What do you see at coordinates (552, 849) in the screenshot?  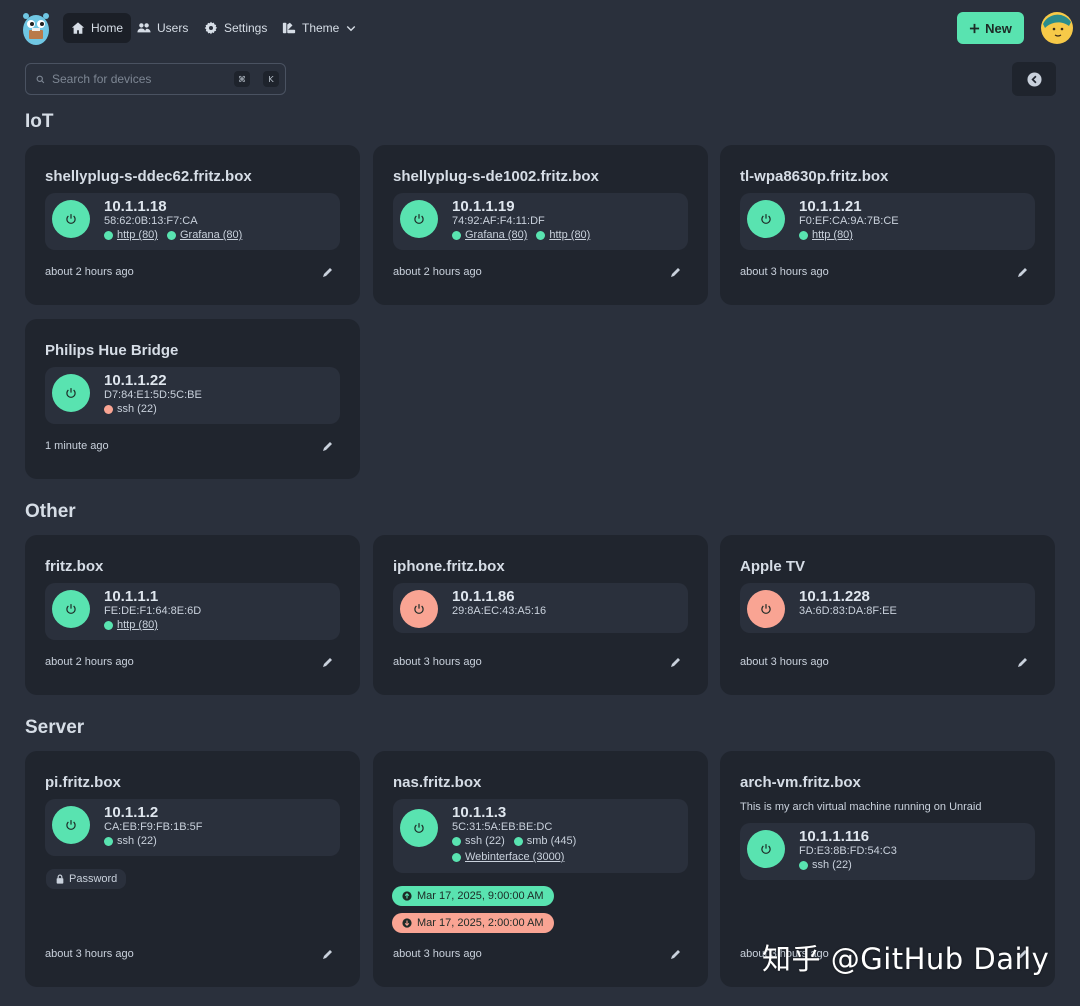 I see `port-list: ssh (22) smb (445) Webinterface (3000)` at bounding box center [552, 849].